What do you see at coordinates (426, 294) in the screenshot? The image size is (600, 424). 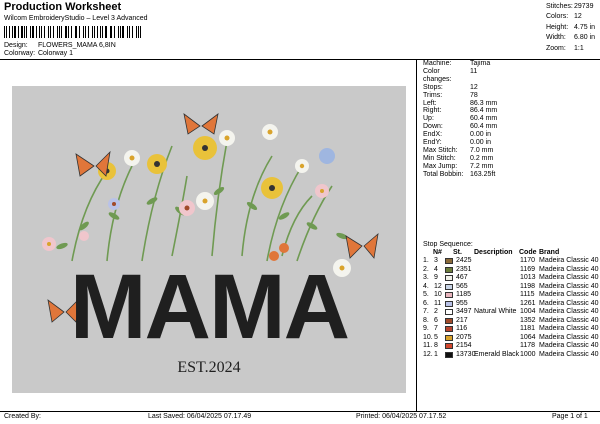 I see `stop-number: 5.` at bounding box center [426, 294].